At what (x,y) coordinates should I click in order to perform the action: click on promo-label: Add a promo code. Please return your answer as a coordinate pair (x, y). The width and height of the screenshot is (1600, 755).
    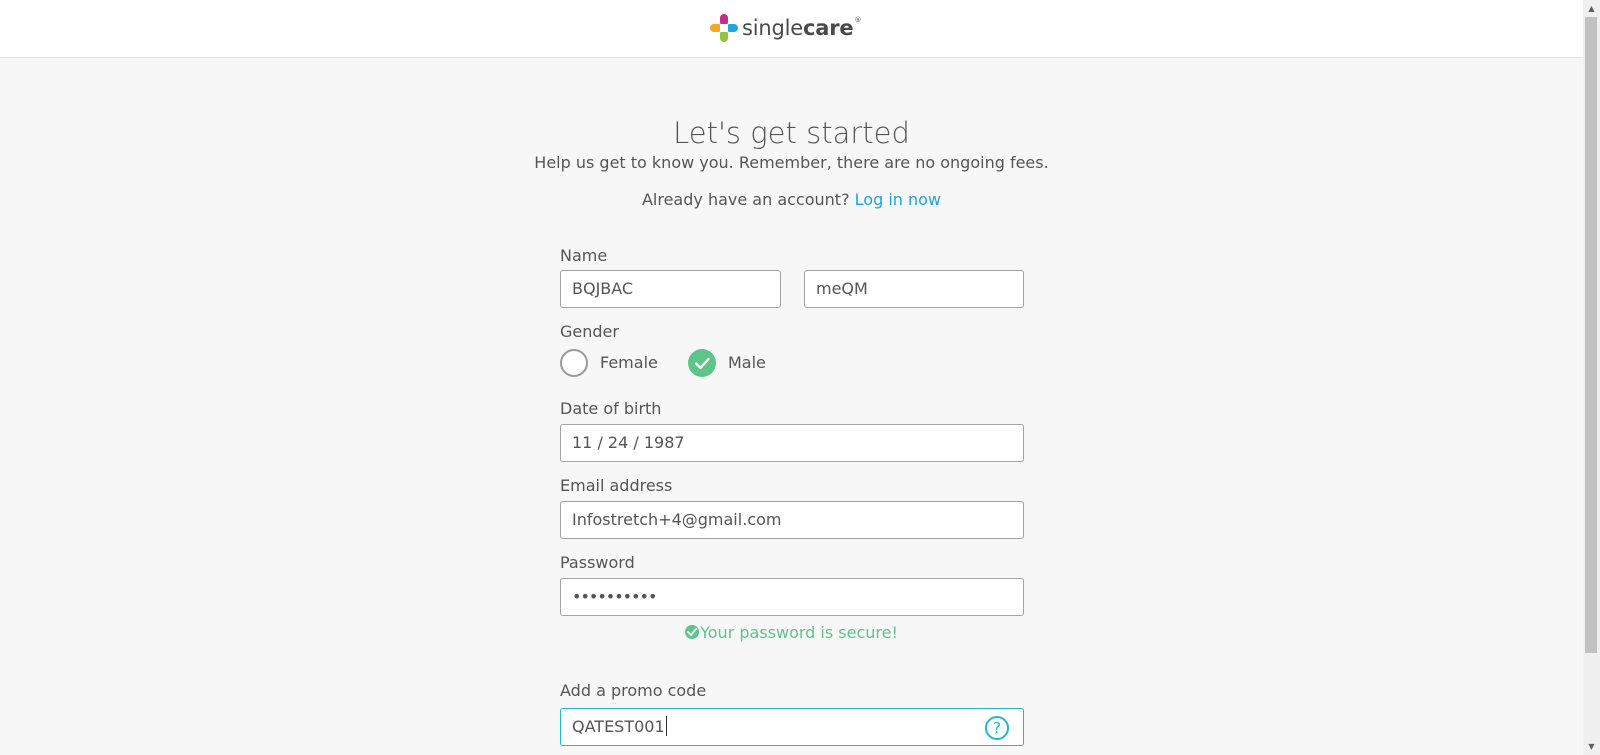
    Looking at the image, I should click on (633, 690).